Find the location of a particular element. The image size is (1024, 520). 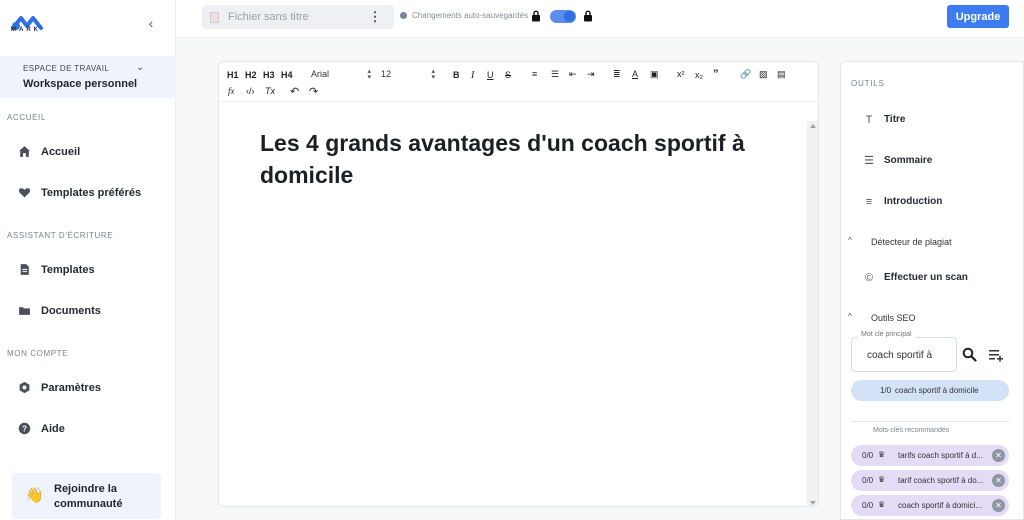

scan-button: © Effectuer un scan is located at coordinates (932, 279).